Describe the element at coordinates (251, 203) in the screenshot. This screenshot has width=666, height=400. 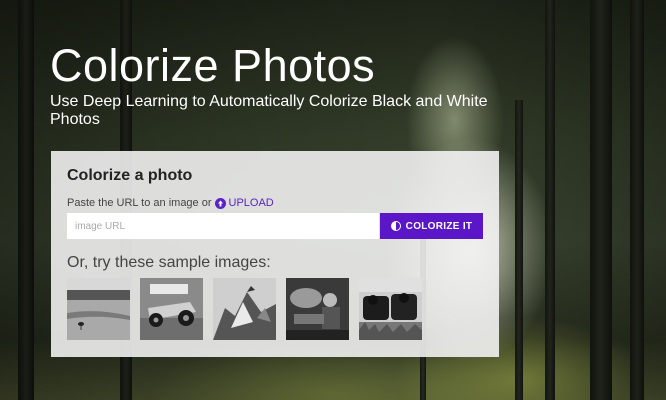
I see `upload-label: UPLOAD` at that location.